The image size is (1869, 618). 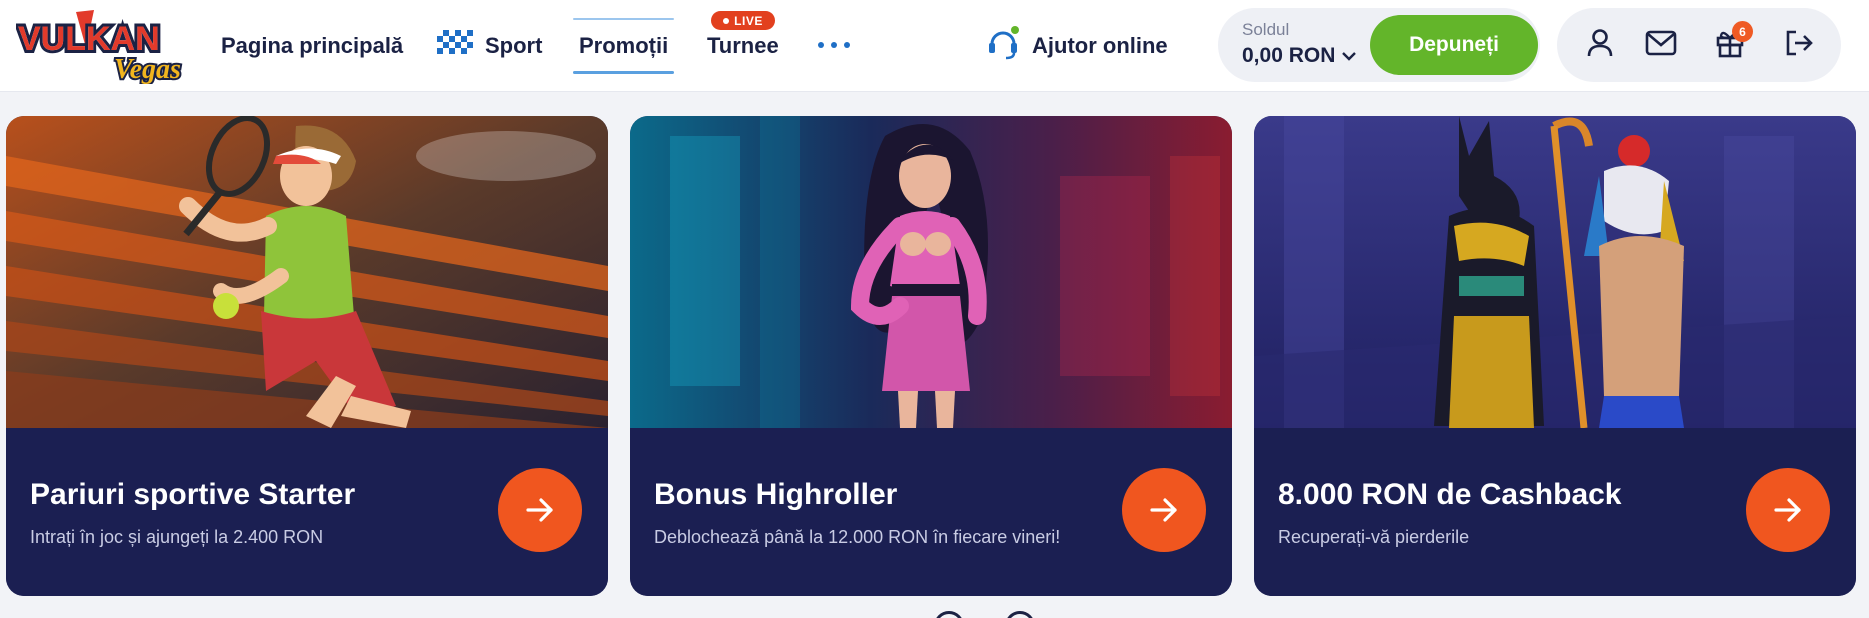 What do you see at coordinates (949, 614) in the screenshot?
I see `carousel-prev-dot` at bounding box center [949, 614].